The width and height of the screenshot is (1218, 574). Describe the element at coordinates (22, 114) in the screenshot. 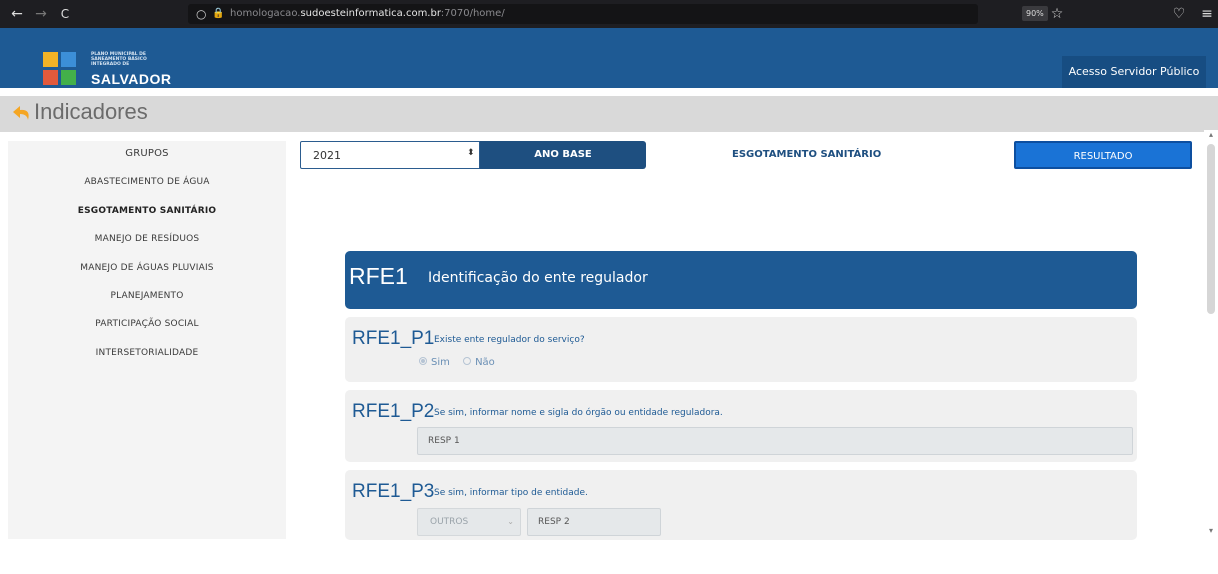

I see `back-arrow-icon` at that location.